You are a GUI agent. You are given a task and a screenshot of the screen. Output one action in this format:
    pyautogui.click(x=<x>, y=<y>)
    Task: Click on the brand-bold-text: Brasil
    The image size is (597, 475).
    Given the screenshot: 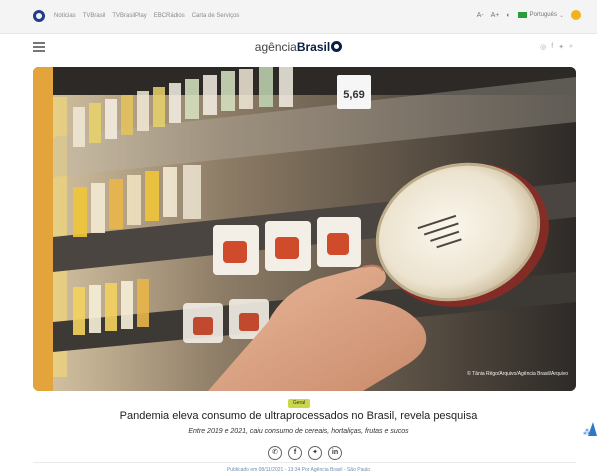 What is the action you would take?
    pyautogui.click(x=313, y=47)
    